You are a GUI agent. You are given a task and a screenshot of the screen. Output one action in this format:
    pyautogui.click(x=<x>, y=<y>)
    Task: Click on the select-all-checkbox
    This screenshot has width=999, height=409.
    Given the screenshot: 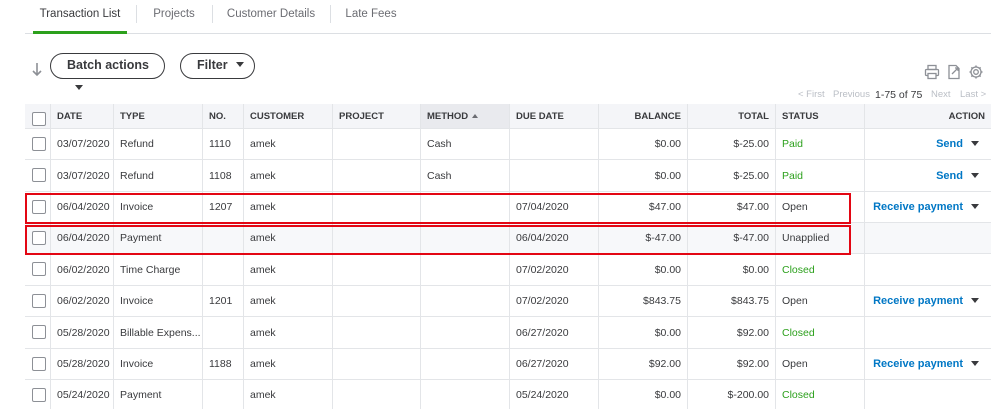 What is the action you would take?
    pyautogui.click(x=39, y=119)
    